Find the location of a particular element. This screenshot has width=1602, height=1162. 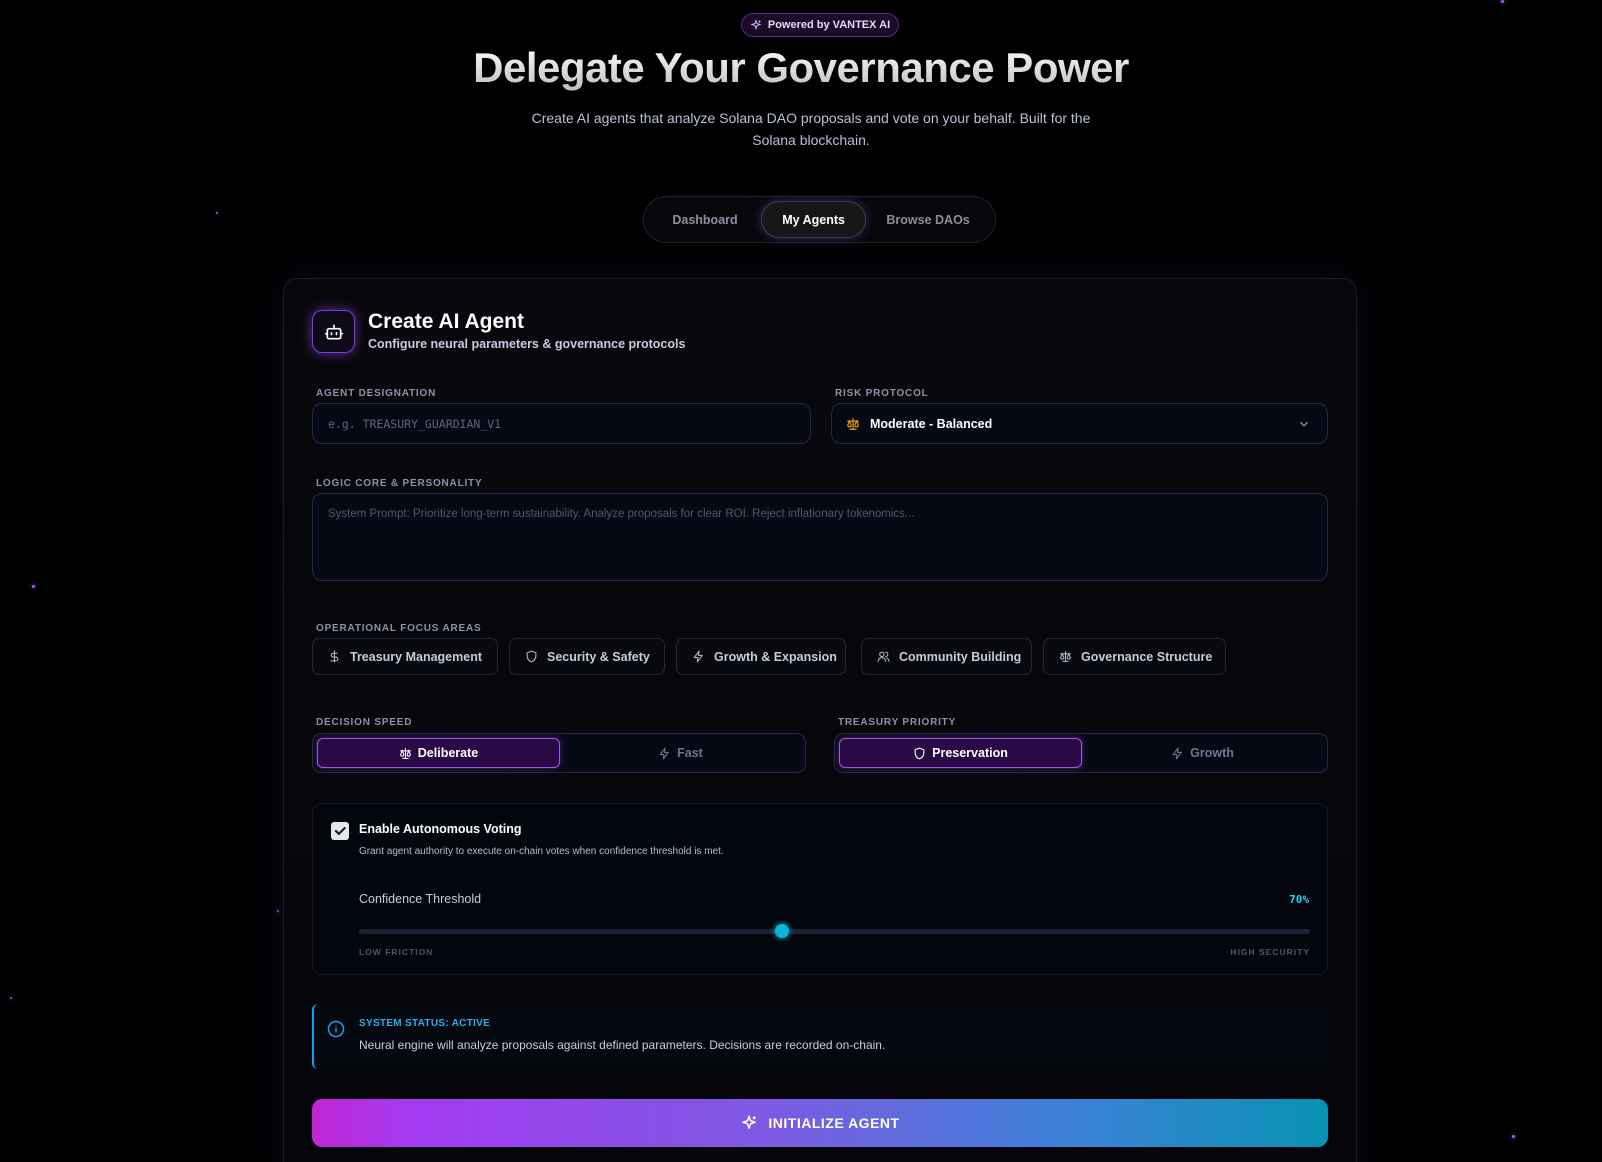

risk-label: RISK PROTOCOL is located at coordinates (882, 393).